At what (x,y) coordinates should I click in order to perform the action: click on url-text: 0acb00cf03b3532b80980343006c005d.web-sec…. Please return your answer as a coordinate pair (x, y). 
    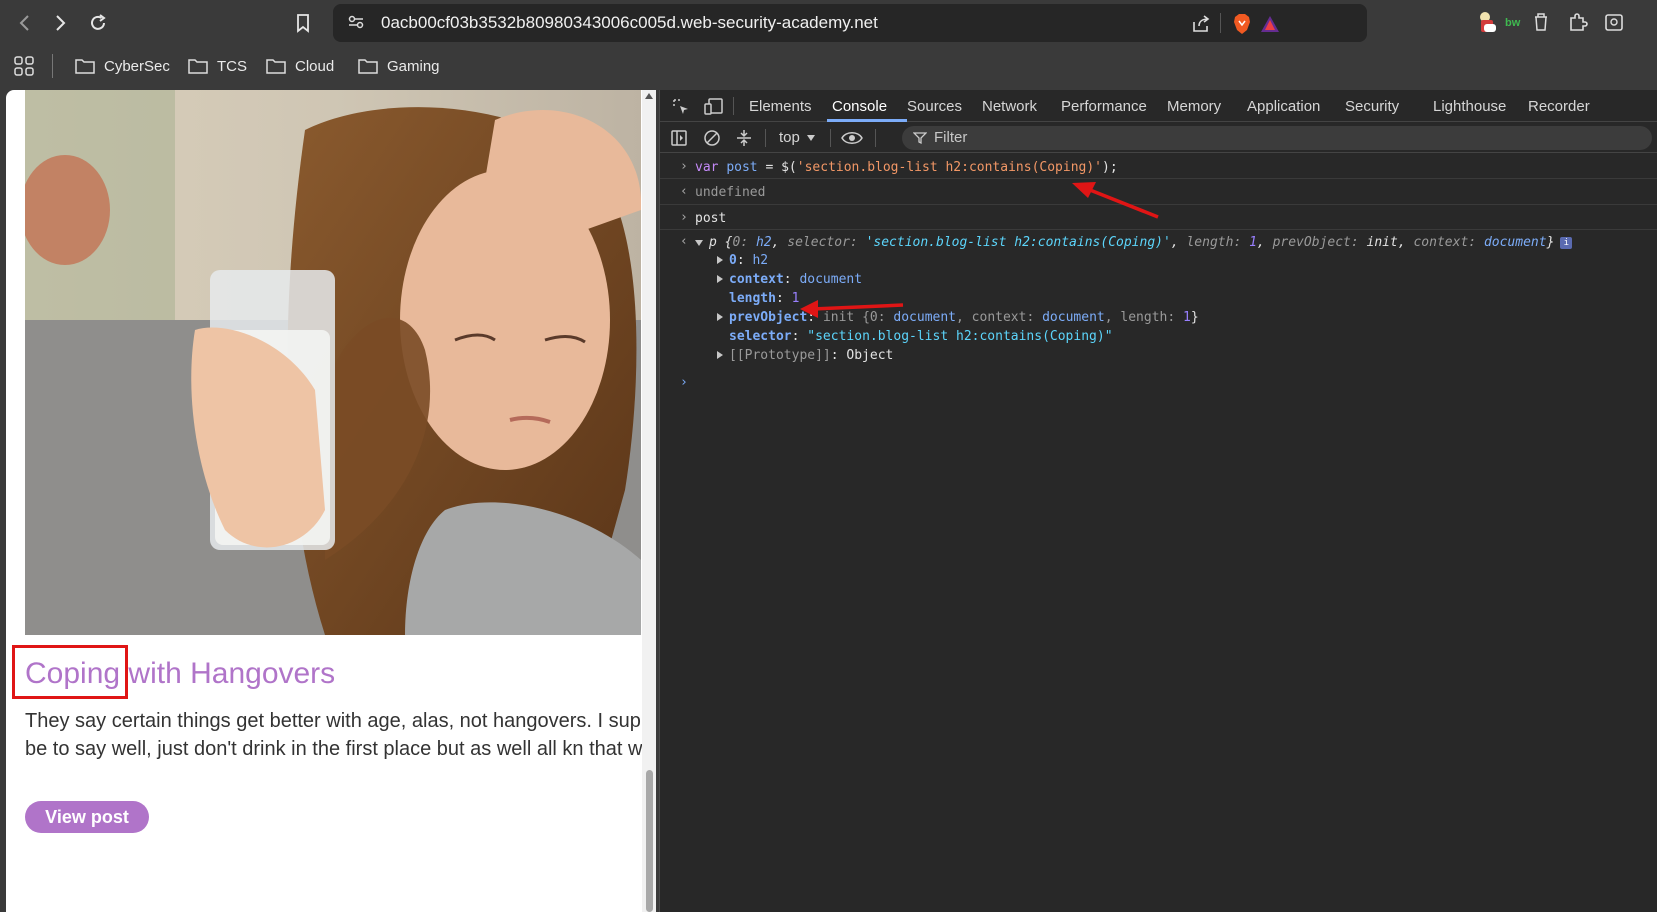
    Looking at the image, I should click on (629, 23).